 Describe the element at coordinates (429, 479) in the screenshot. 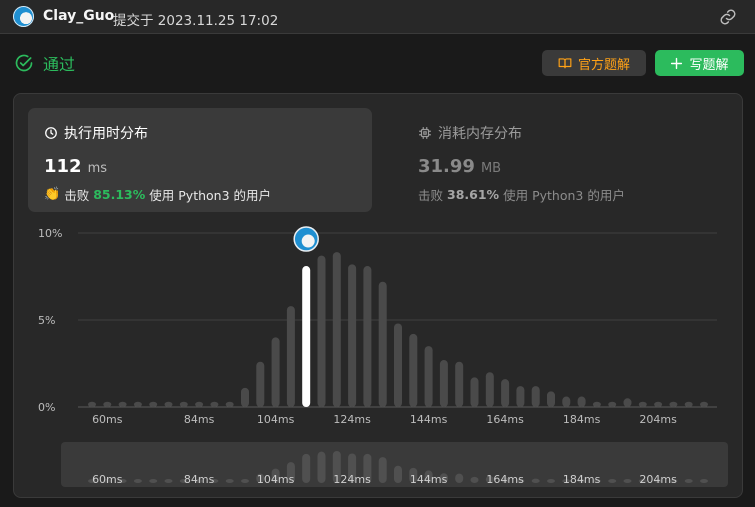

I see `overview-tick-label: 144ms` at that location.